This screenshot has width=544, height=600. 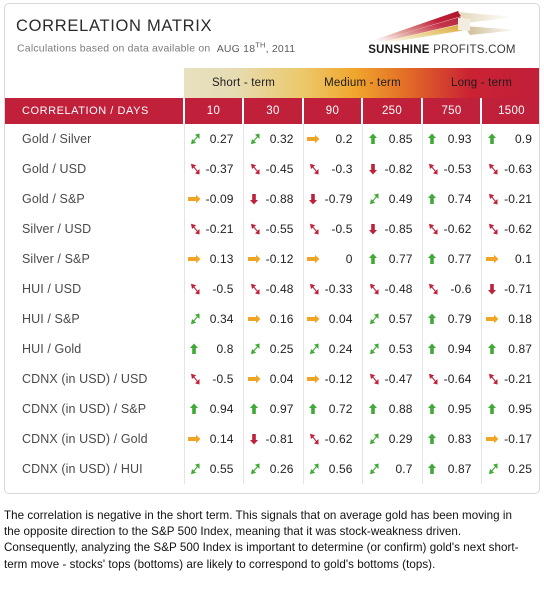 What do you see at coordinates (260, 44) in the screenshot?
I see `date-ordinal-suffix: TH` at bounding box center [260, 44].